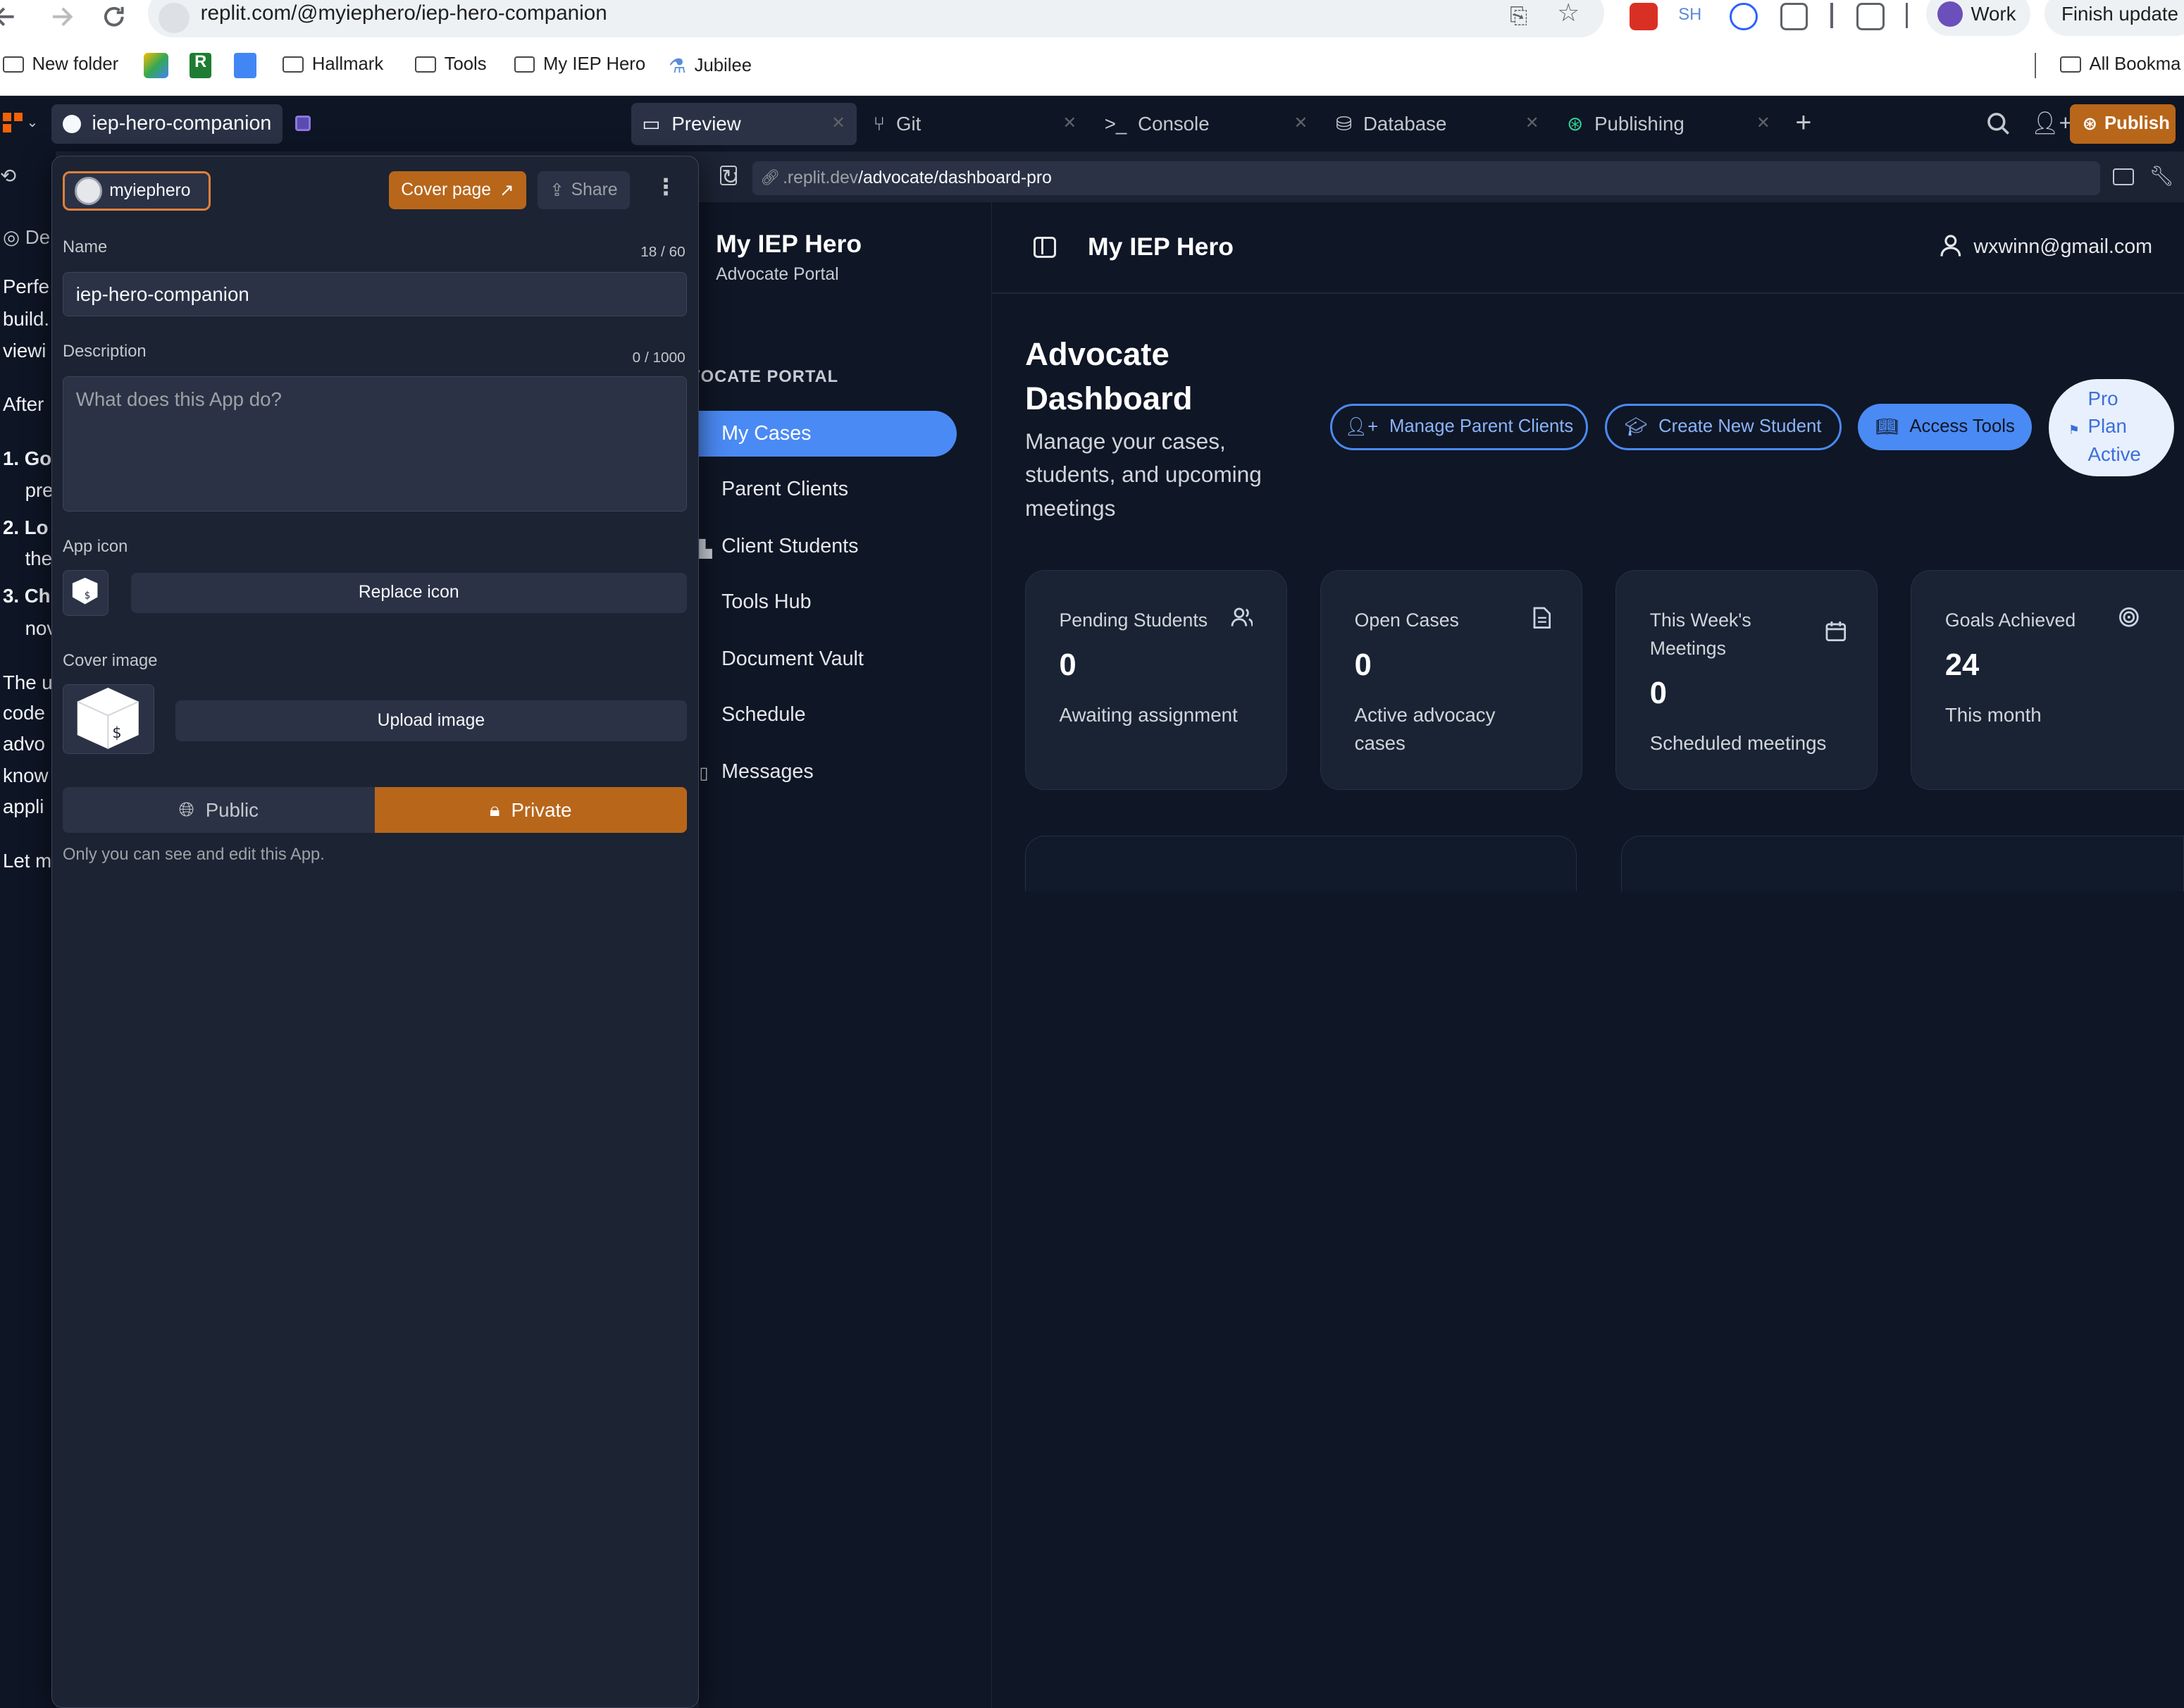 This screenshot has height=1708, width=2184. What do you see at coordinates (156, 65) in the screenshot?
I see `bookmark-rainbow-icon` at bounding box center [156, 65].